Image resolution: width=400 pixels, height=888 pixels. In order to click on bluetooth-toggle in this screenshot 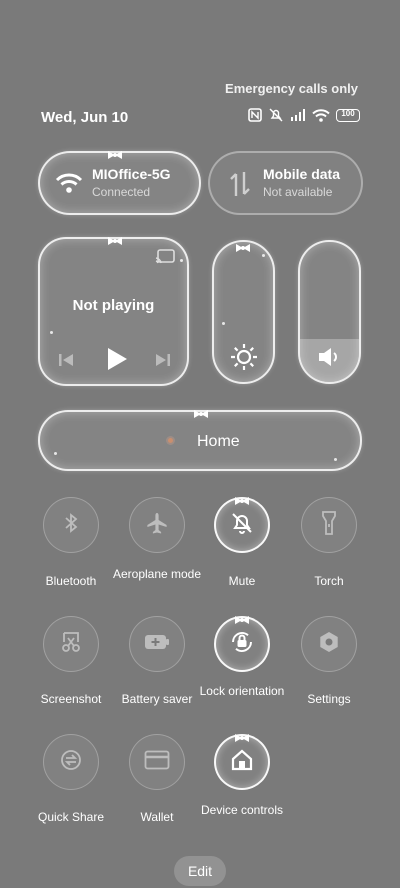, I will do `click(71, 525)`.